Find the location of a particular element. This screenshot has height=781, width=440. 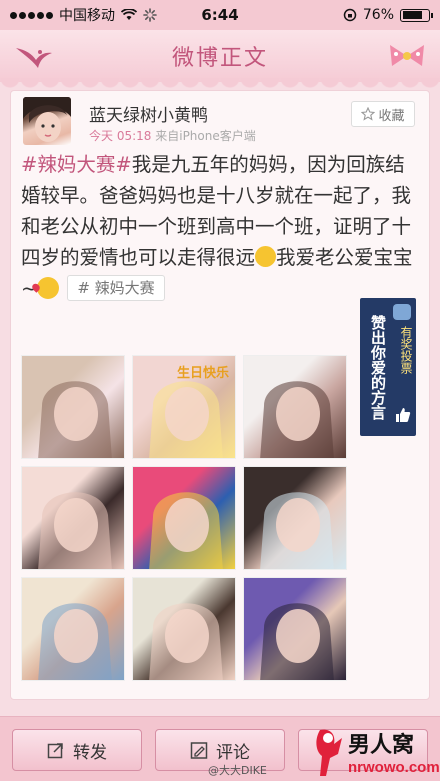

chat-bubble-icon is located at coordinates (402, 312).